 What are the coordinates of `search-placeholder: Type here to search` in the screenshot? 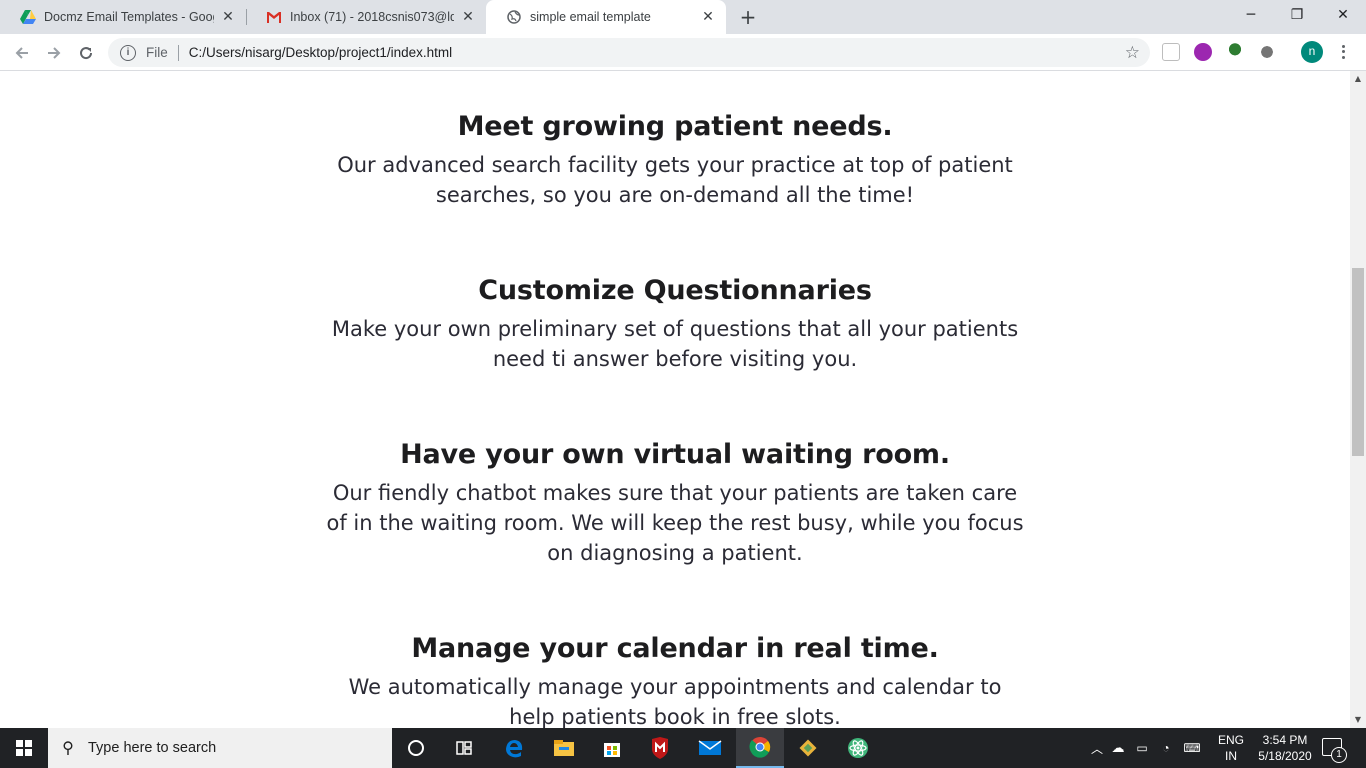 It's located at (152, 748).